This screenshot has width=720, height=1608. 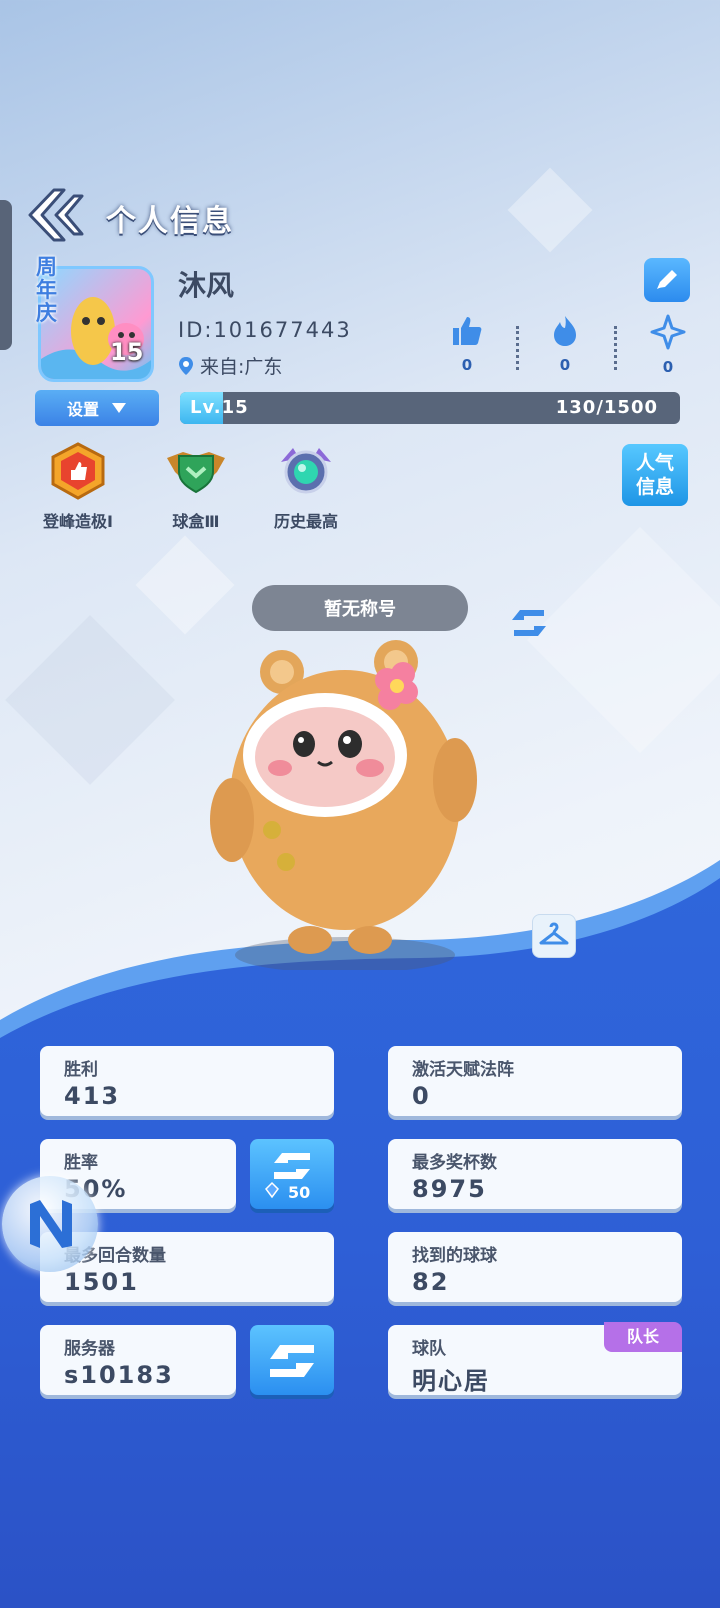 I want to click on hanger-icon, so click(x=554, y=933).